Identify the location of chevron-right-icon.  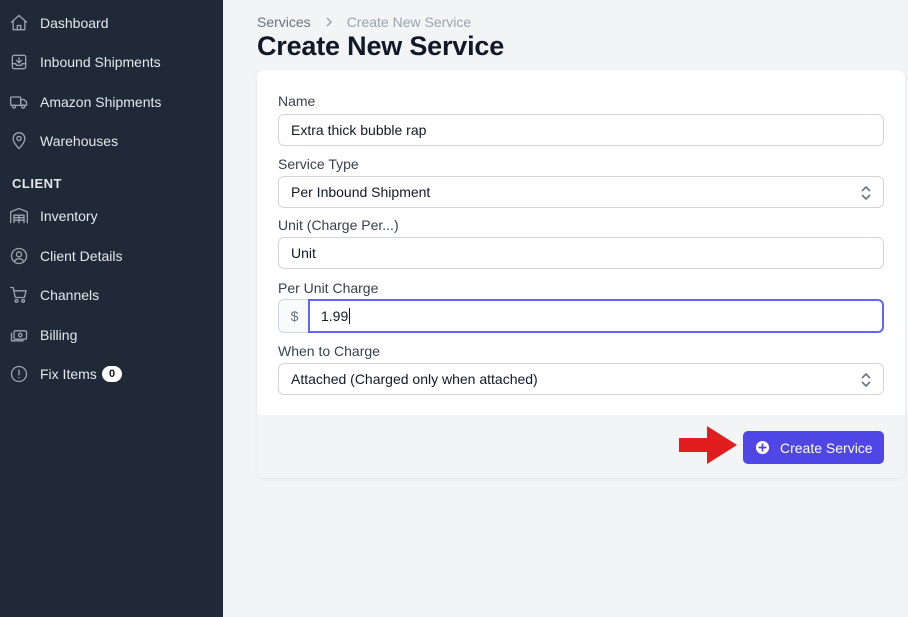
(329, 22).